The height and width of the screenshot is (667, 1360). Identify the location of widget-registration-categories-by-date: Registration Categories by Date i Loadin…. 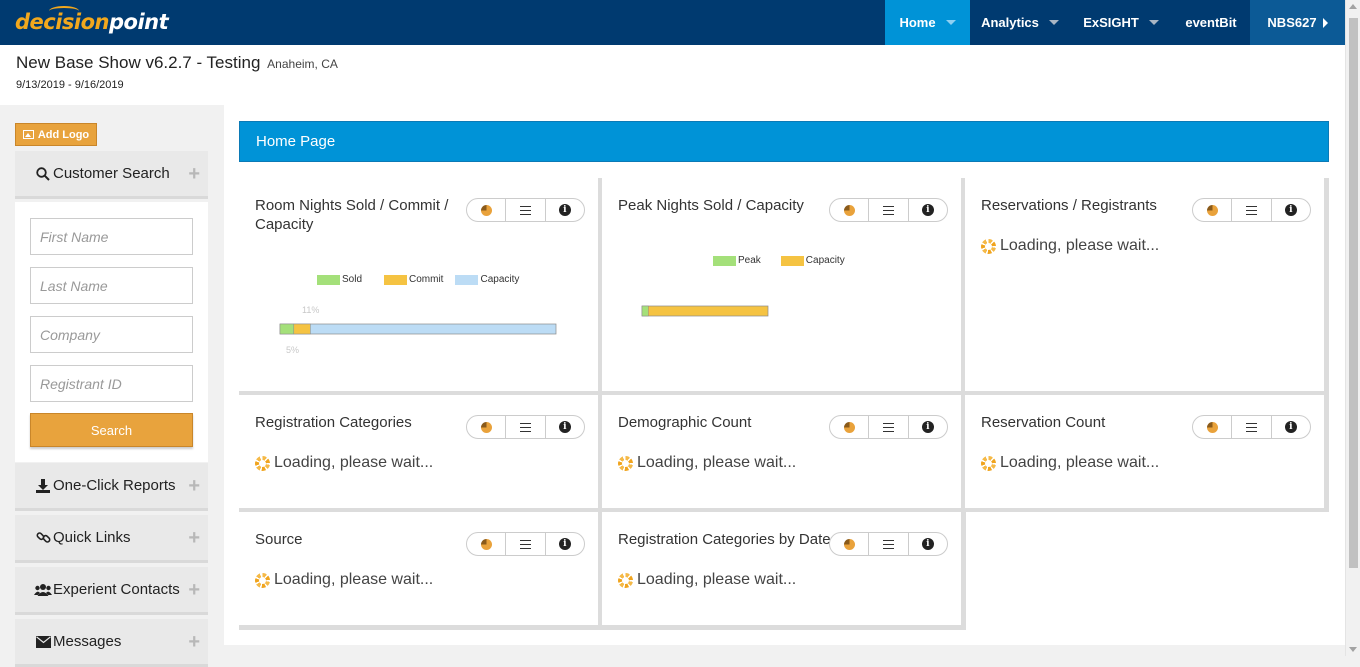
(781, 568).